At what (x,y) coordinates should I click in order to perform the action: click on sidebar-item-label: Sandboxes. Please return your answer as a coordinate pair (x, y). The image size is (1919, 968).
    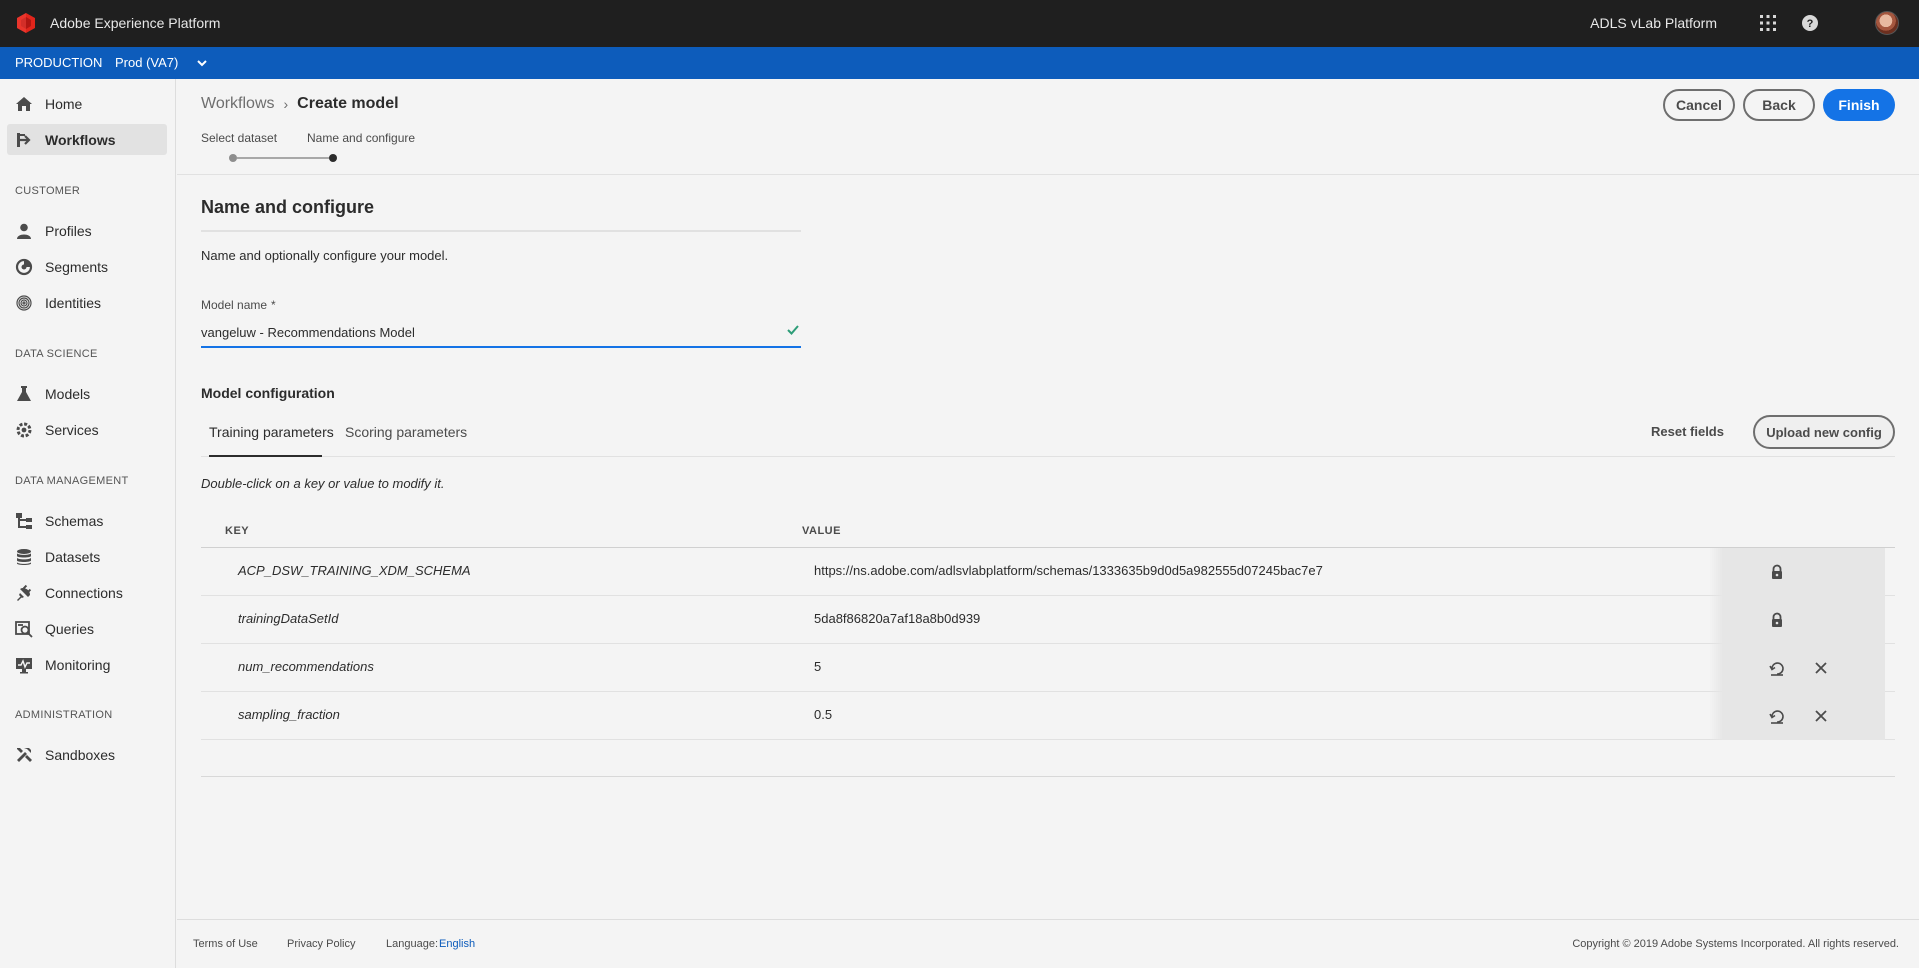
    Looking at the image, I should click on (80, 754).